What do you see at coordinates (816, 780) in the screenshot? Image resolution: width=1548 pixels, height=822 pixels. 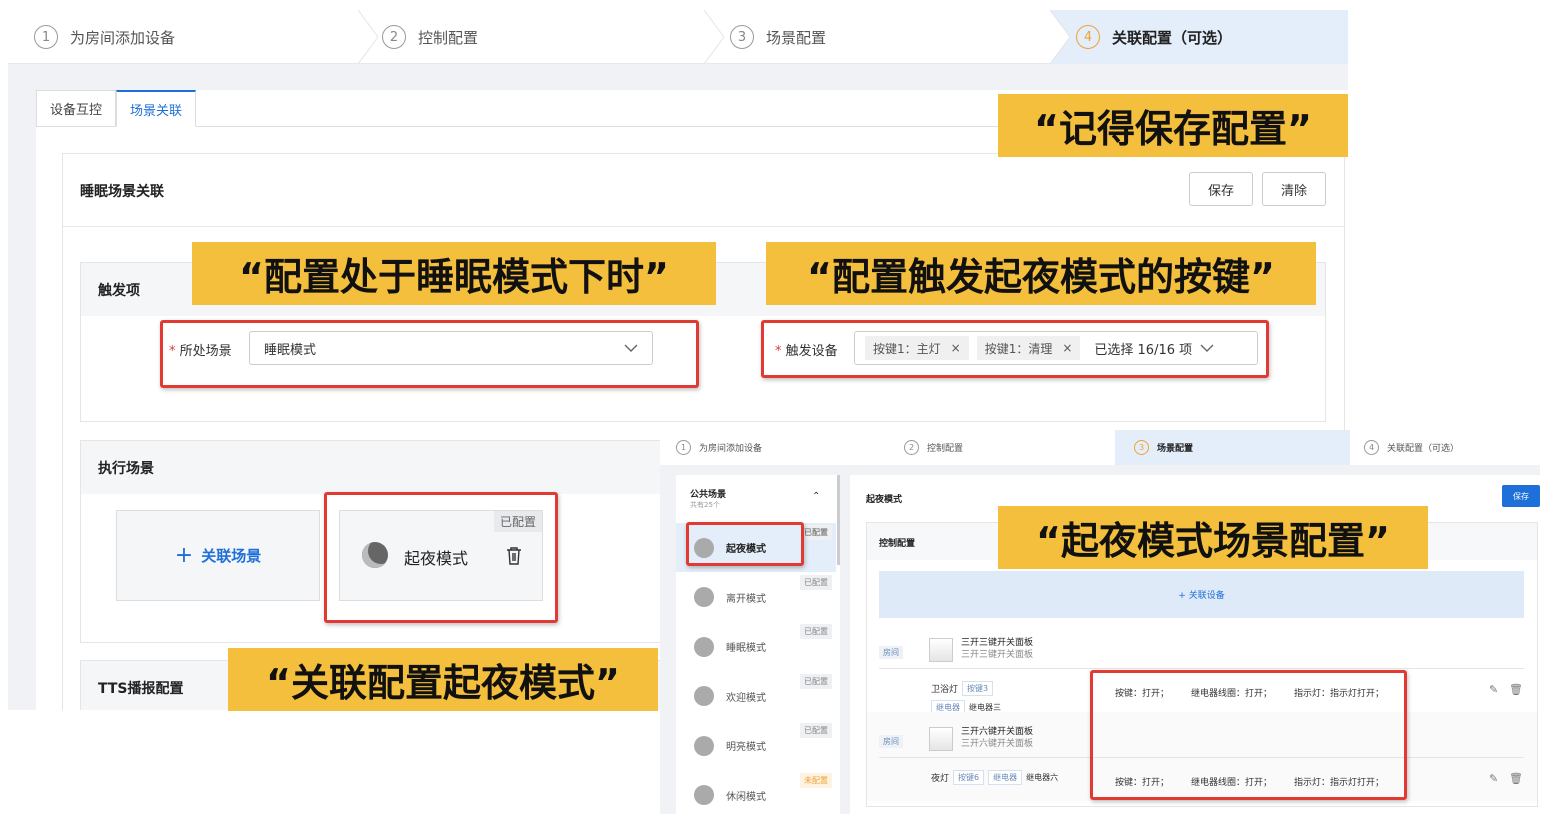 I see `config-status-badge: 未配置` at bounding box center [816, 780].